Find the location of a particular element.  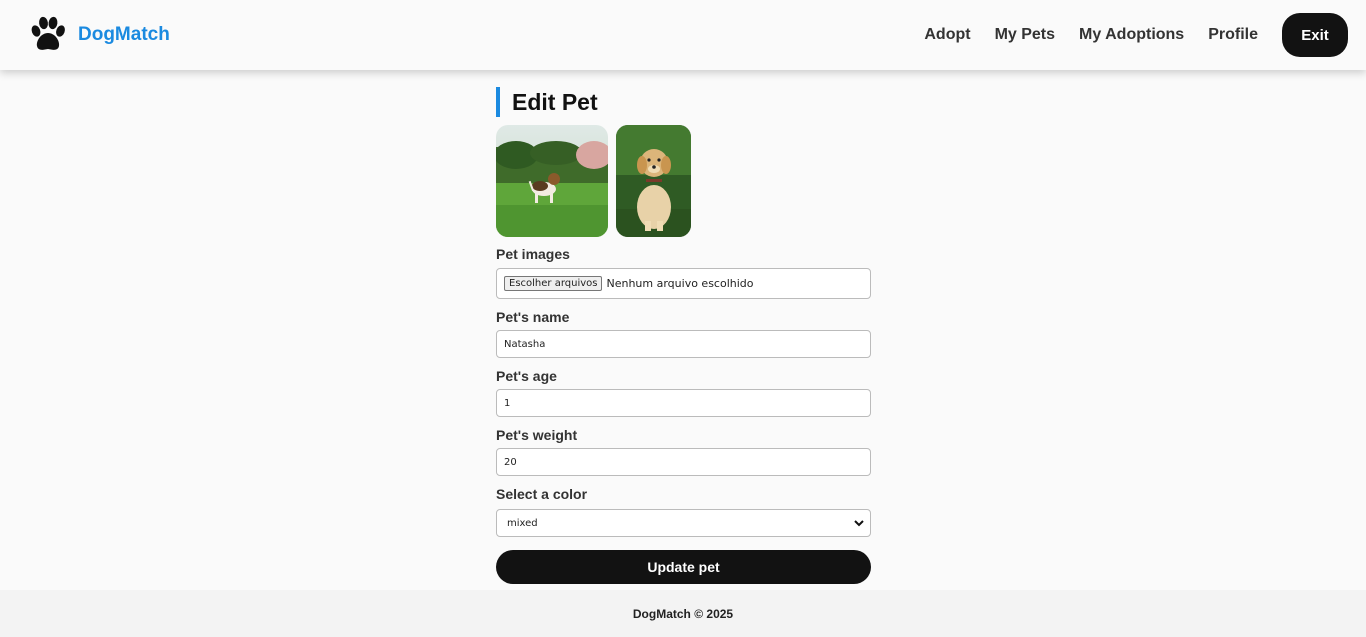

pet-images-label: Pet images is located at coordinates (533, 254).